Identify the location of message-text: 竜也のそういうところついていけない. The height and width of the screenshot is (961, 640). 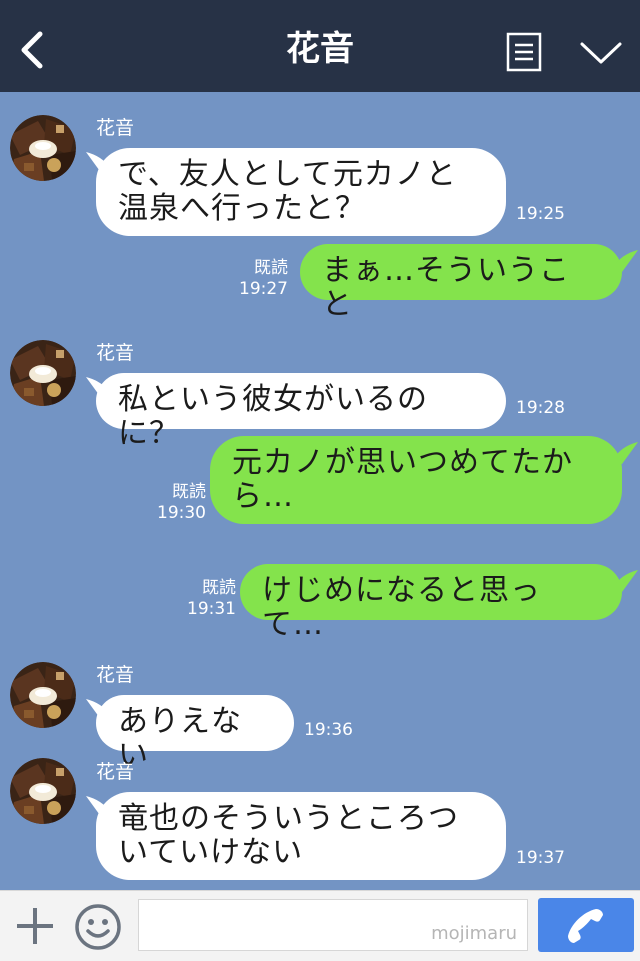
(288, 835).